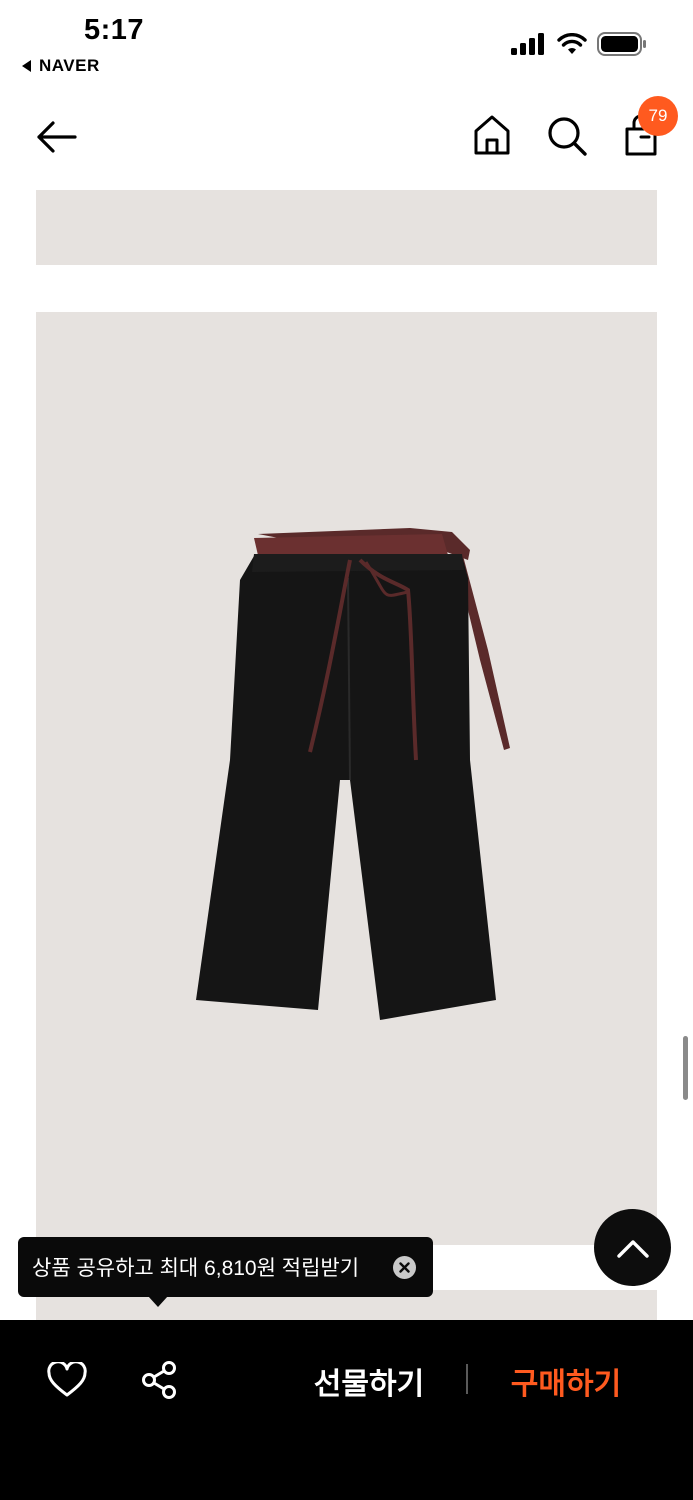 This screenshot has height=1500, width=693. Describe the element at coordinates (621, 44) in the screenshot. I see `battery-icon` at that location.